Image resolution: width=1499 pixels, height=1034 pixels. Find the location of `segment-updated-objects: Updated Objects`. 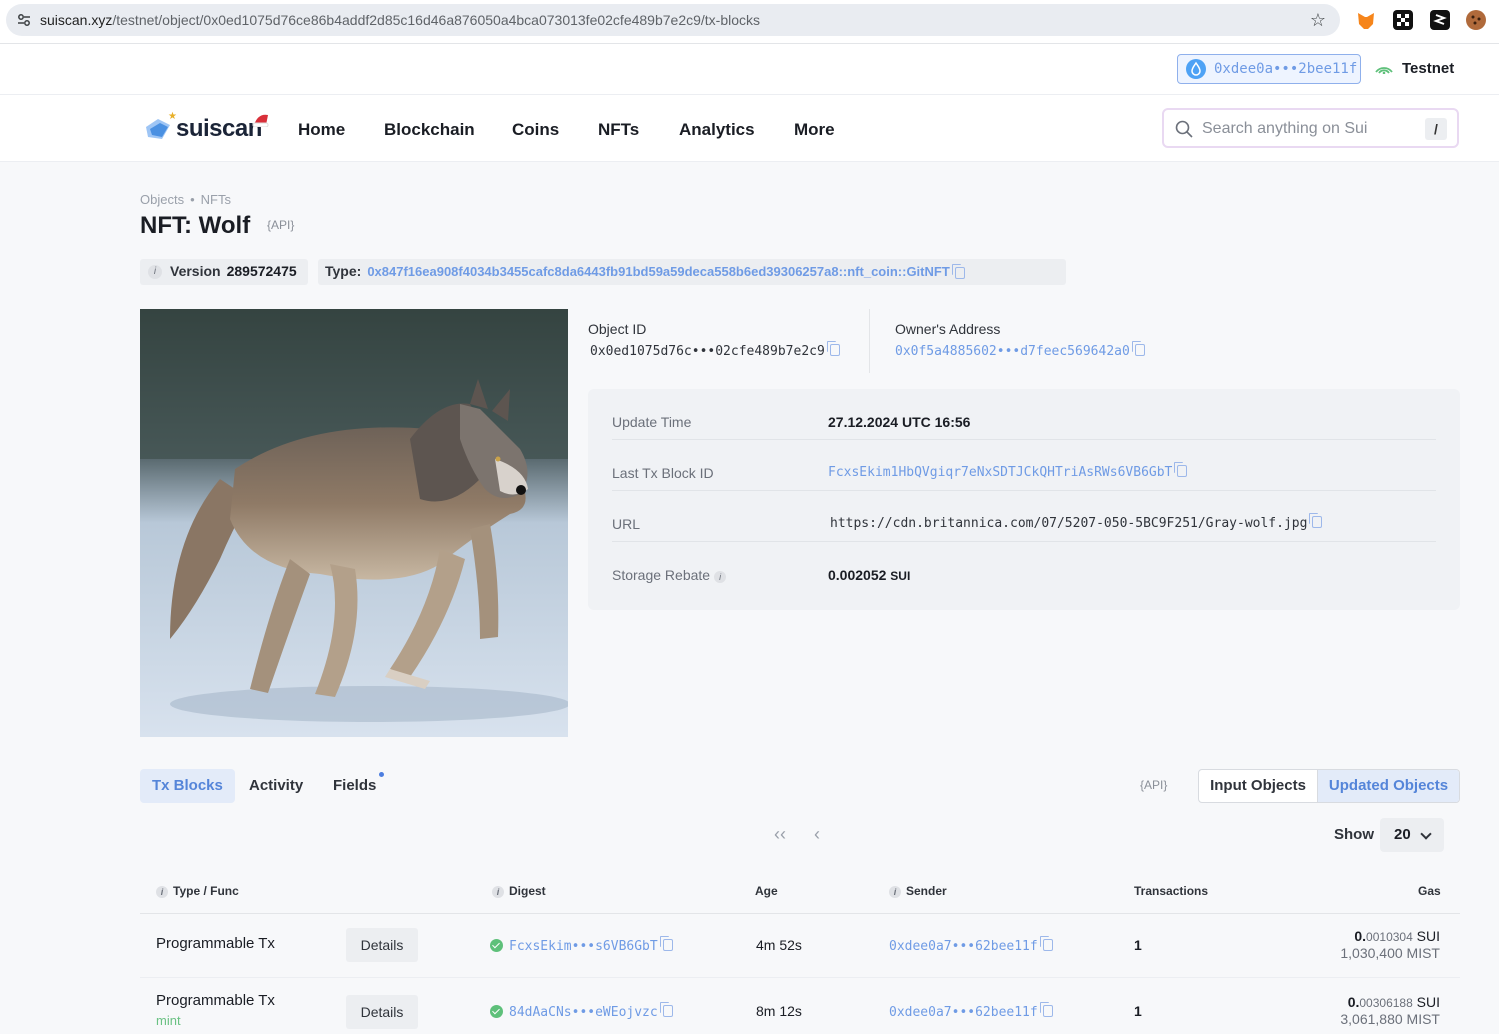

segment-updated-objects: Updated Objects is located at coordinates (1388, 786).